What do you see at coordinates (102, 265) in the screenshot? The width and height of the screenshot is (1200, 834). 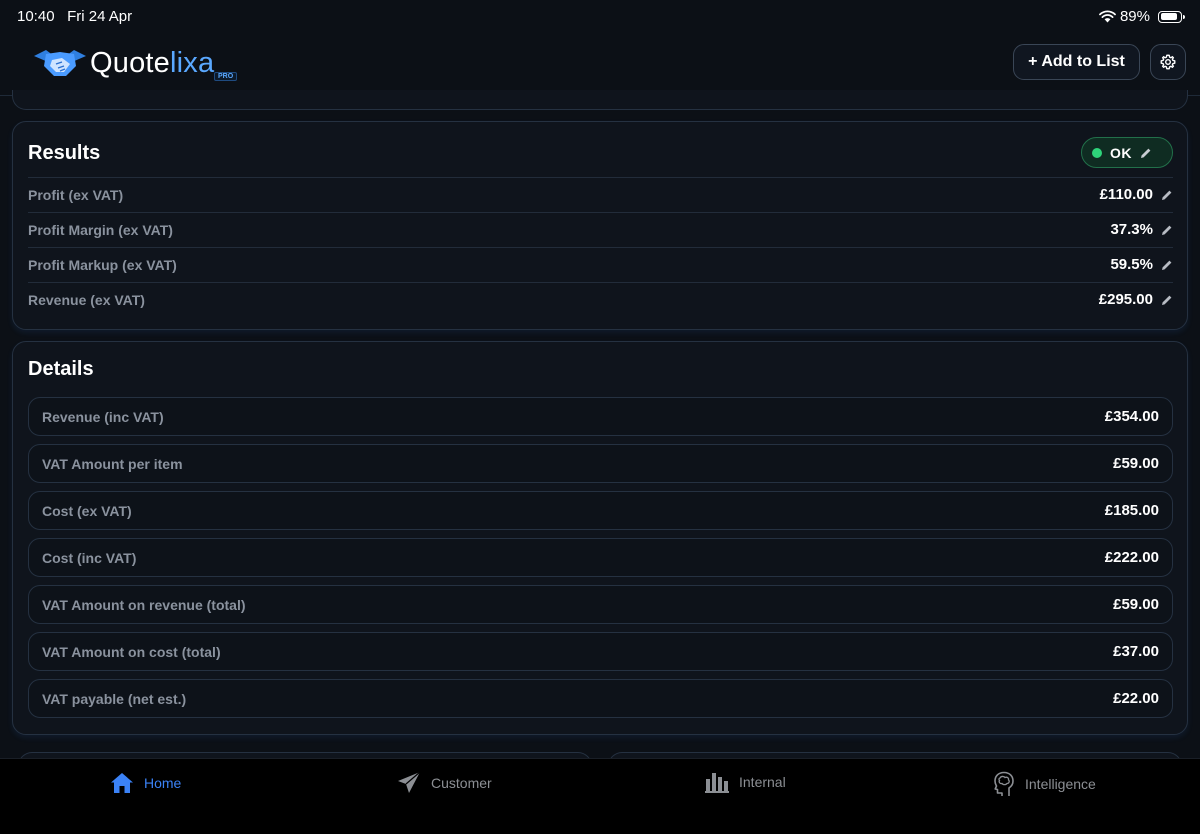 I see `result-label: Profit Markup (ex VAT)` at bounding box center [102, 265].